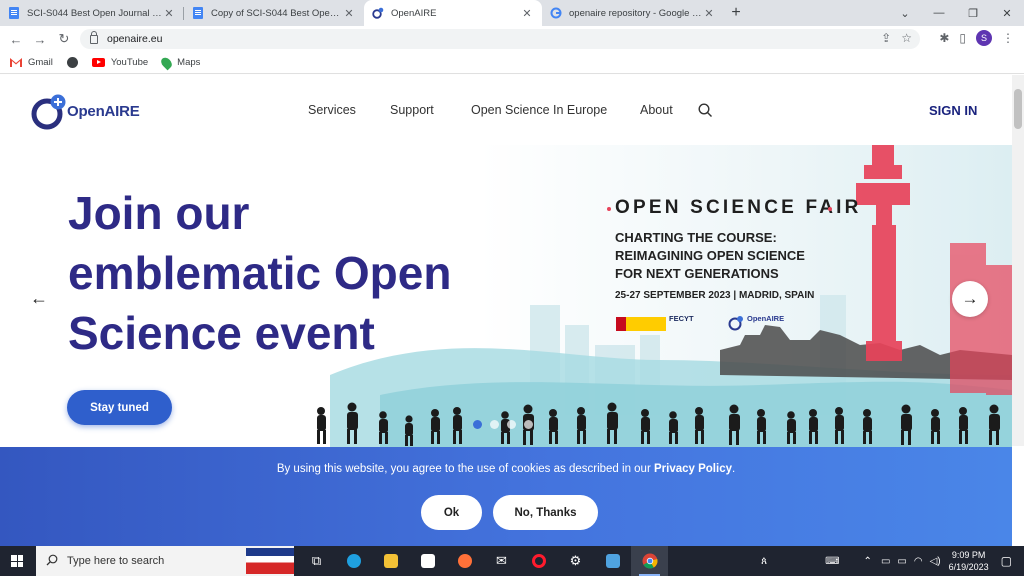 This screenshot has width=1024, height=576. Describe the element at coordinates (64, 39) in the screenshot. I see `reload-icon: ↻` at that location.